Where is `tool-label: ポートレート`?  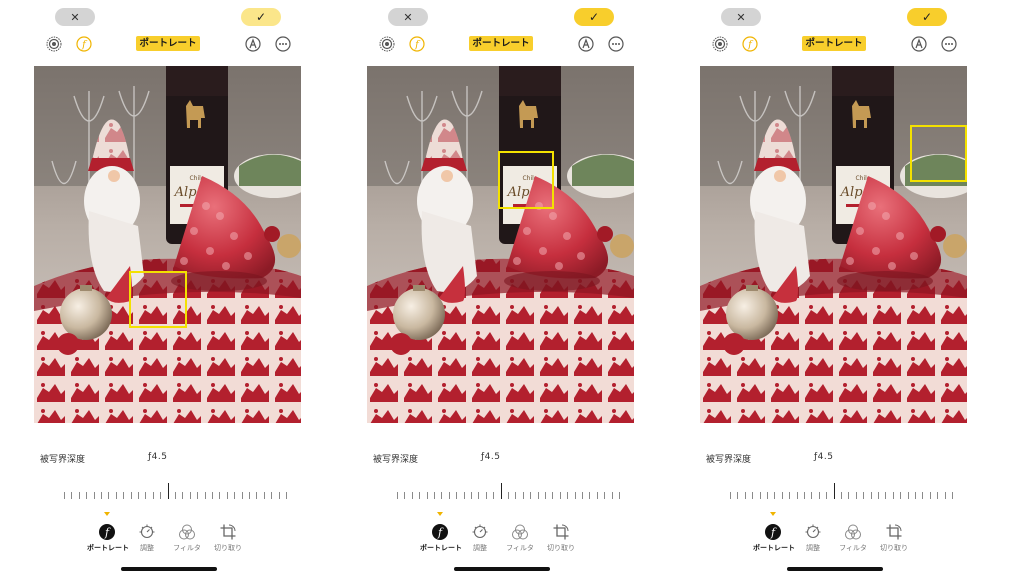 tool-label: ポートレート is located at coordinates (108, 548).